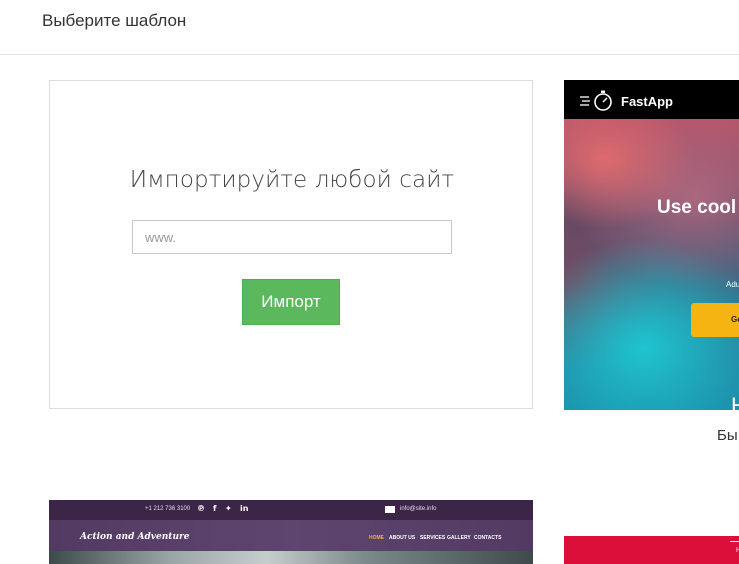 The image size is (739, 564). I want to click on stopwatch-icon, so click(596, 100).